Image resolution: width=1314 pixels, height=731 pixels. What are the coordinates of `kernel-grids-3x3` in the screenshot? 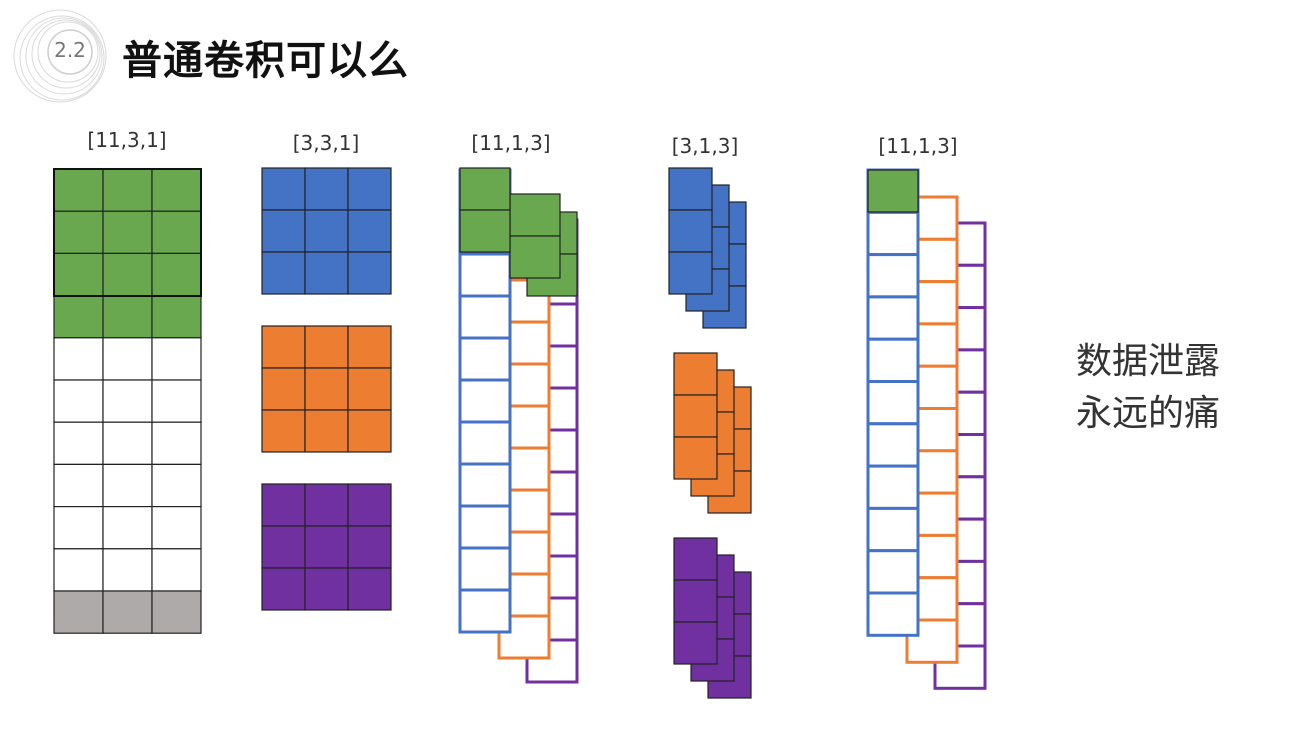 It's located at (326, 389).